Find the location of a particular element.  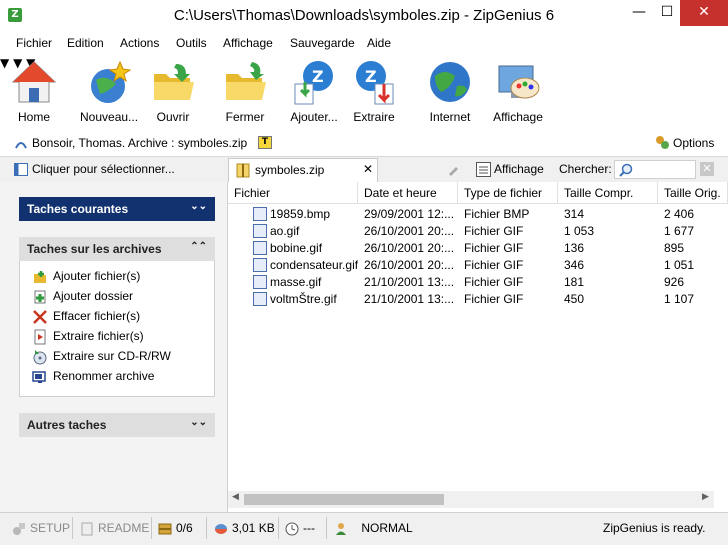

setup-button: SETUP is located at coordinates (41, 528).